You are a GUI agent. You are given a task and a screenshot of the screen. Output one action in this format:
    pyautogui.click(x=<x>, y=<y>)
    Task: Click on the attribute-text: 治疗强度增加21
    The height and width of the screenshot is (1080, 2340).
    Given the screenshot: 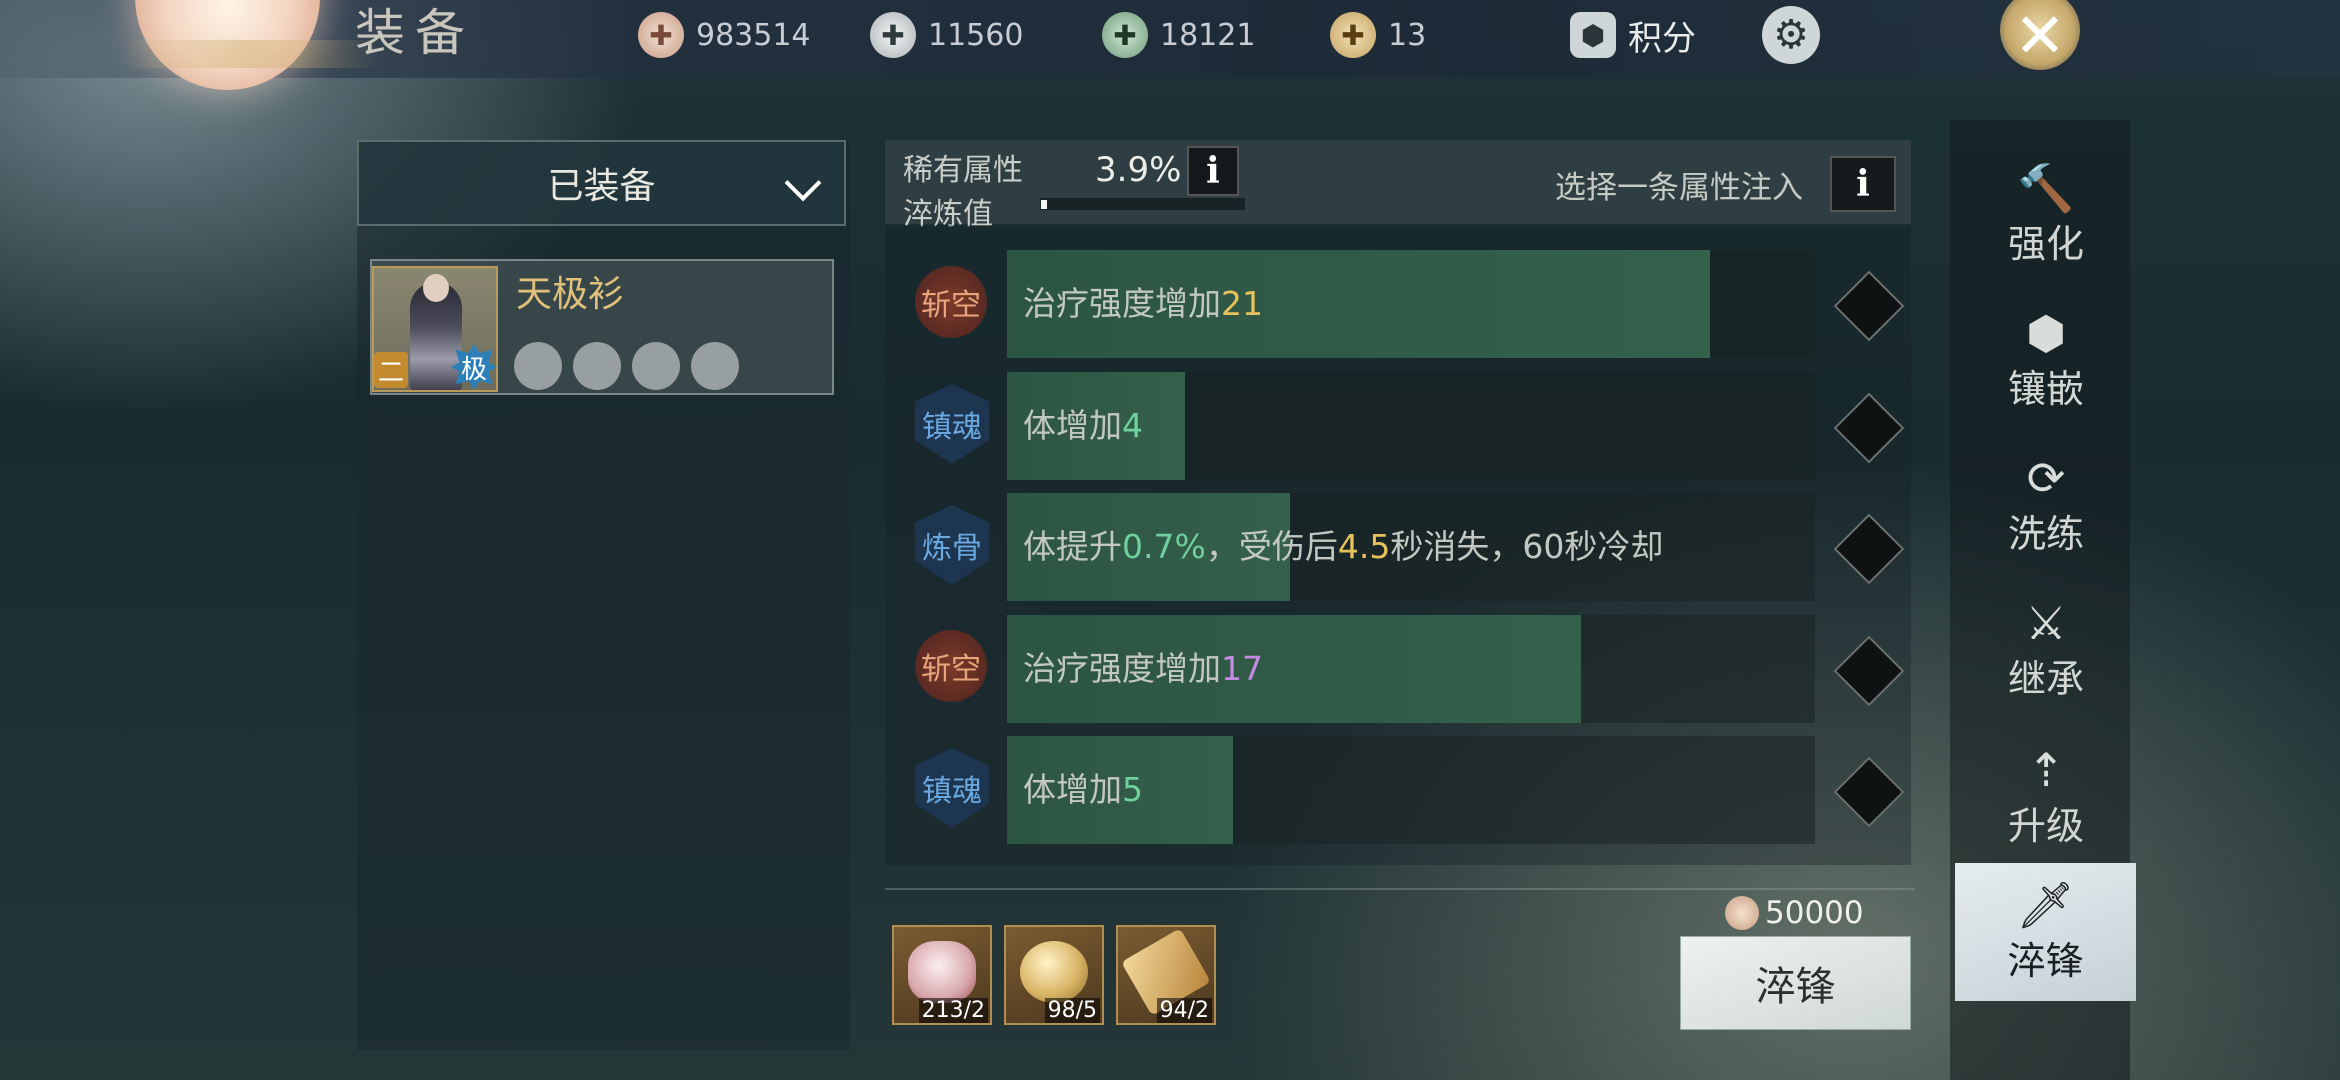 What is the action you would take?
    pyautogui.click(x=1143, y=304)
    